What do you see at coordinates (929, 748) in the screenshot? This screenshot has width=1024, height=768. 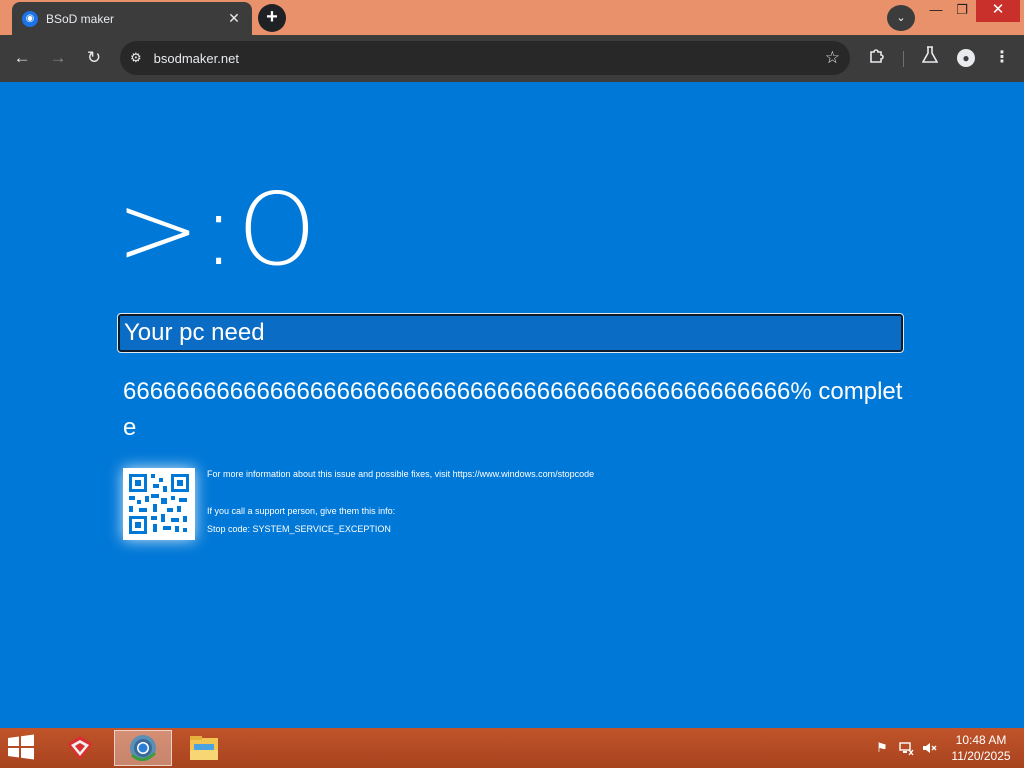 I see `volume-muted-icon` at bounding box center [929, 748].